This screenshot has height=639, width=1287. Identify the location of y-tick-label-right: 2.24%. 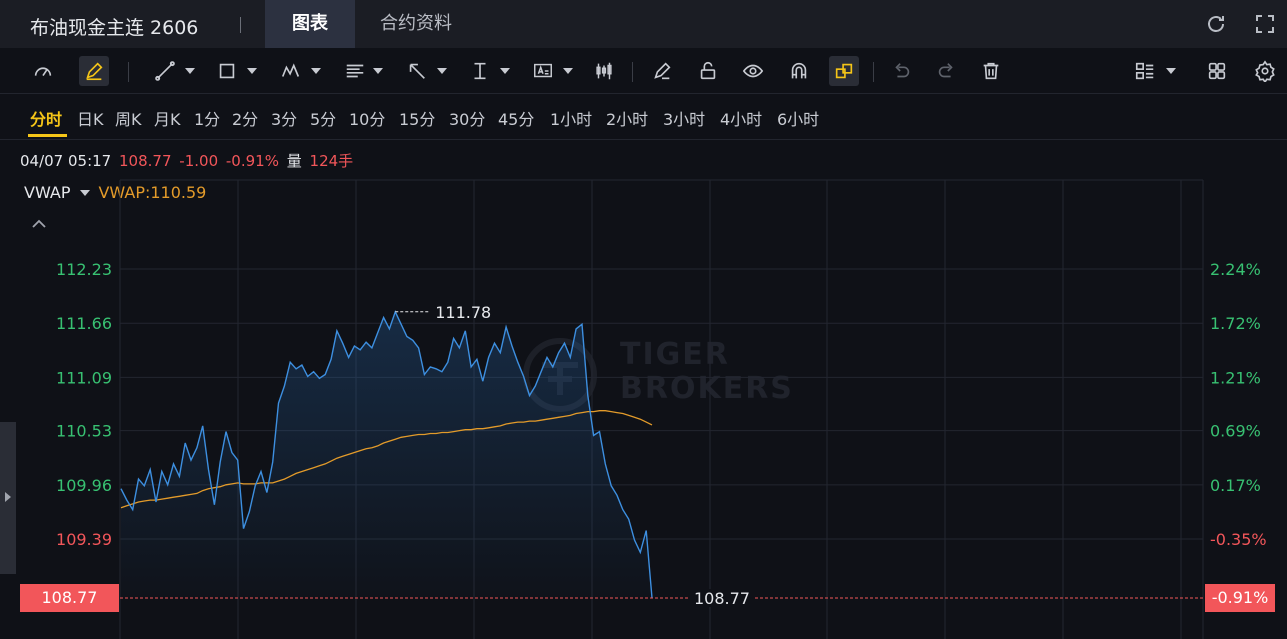
(1235, 269).